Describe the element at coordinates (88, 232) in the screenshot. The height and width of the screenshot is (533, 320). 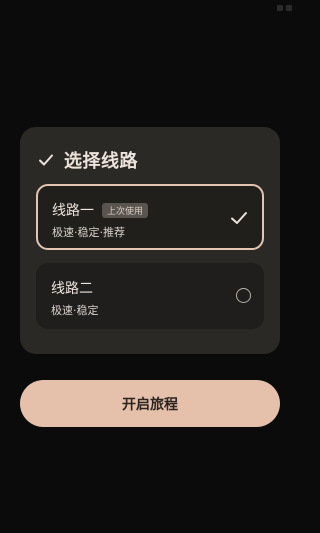
I see `route-description: 极速·稳定·推荐` at that location.